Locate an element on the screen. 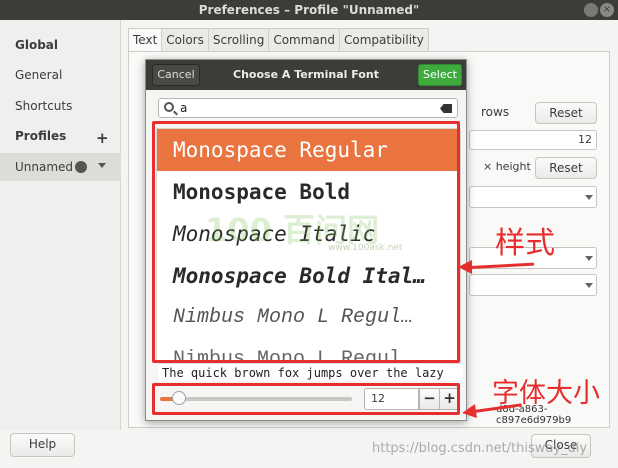 The image size is (618, 468). search-icon is located at coordinates (169, 107).